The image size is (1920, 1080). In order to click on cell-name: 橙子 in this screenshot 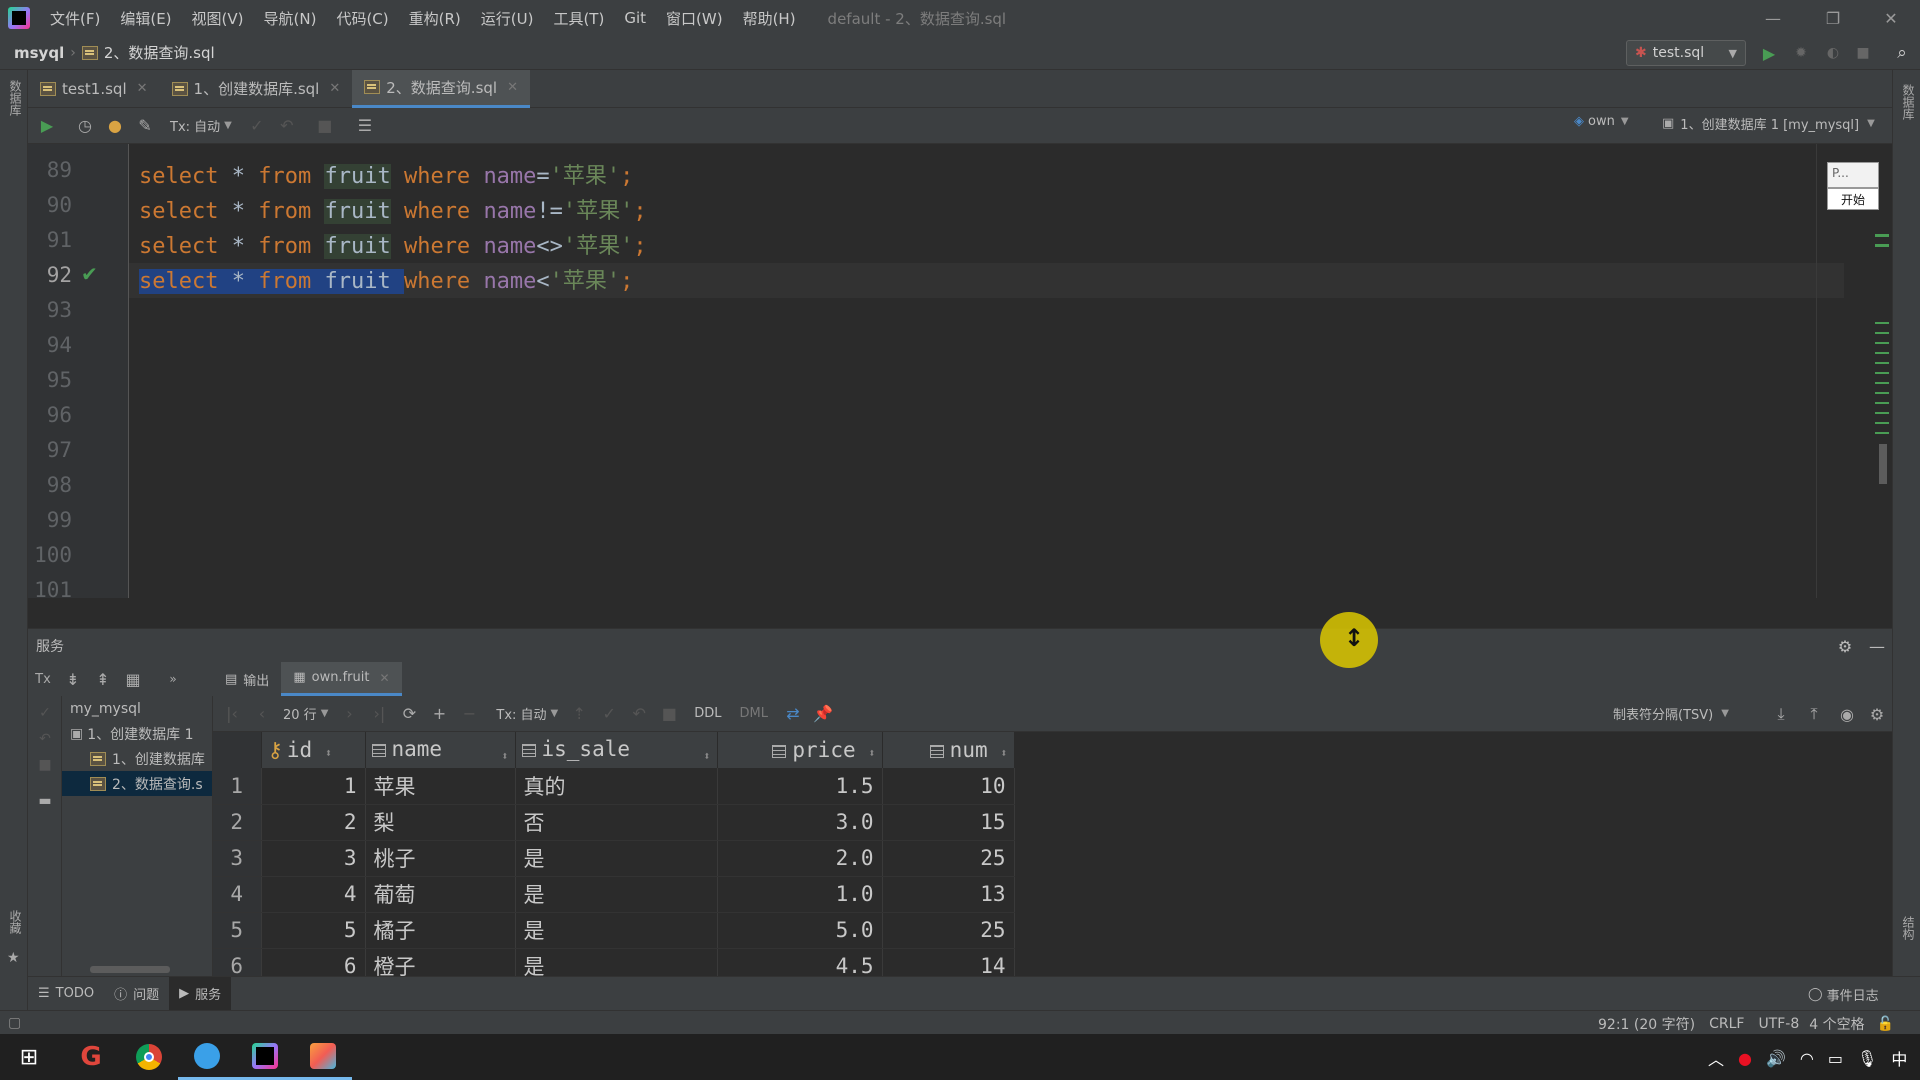, I will do `click(440, 962)`.